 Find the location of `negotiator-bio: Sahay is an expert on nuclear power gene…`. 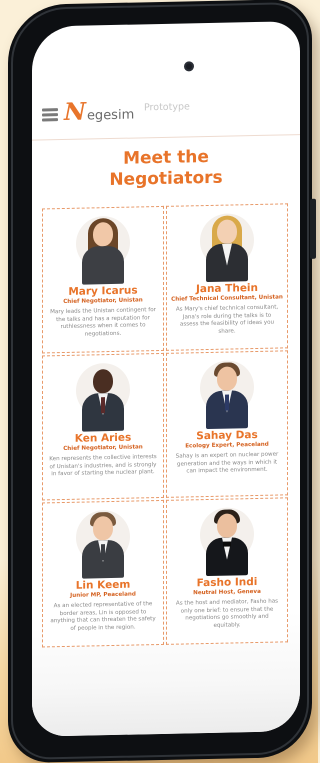

negotiator-bio: Sahay is an expert on nuclear power gene… is located at coordinates (227, 463).